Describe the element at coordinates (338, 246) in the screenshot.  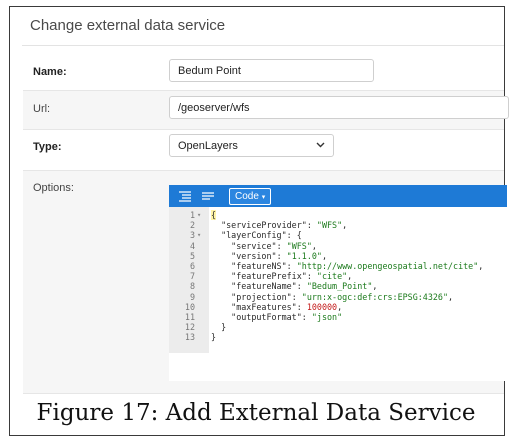
I see `code-line: 4 "service": "WFS",` at that location.